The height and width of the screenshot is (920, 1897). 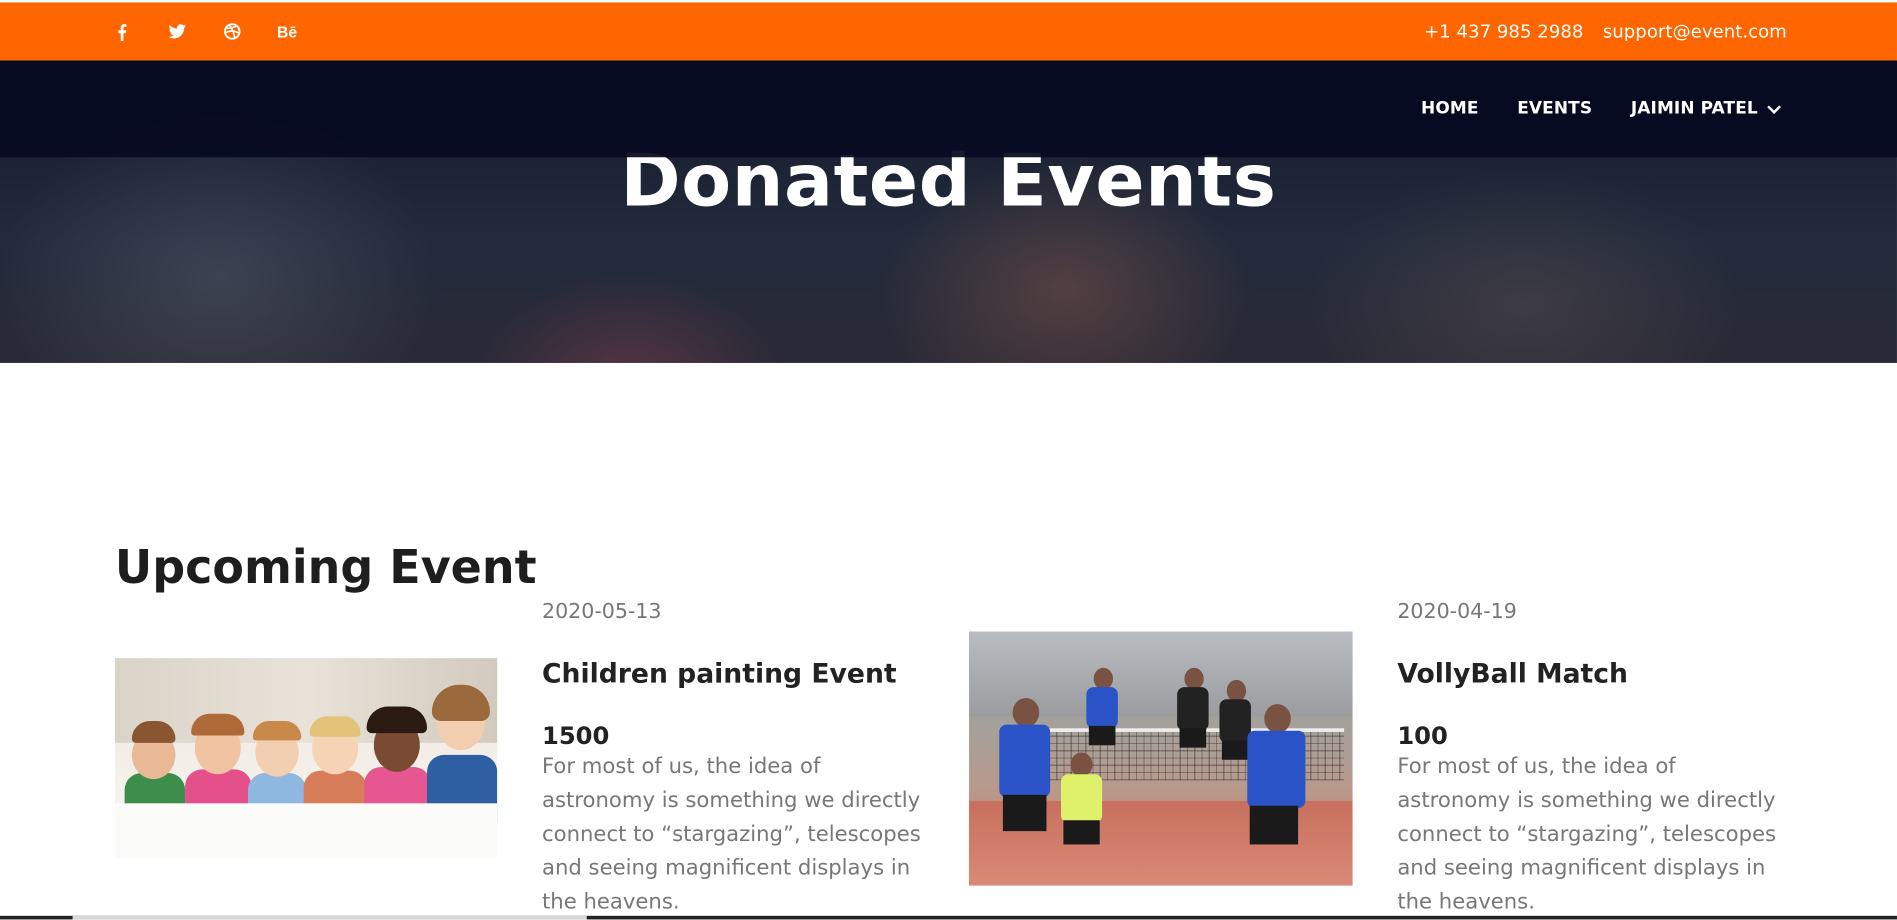 I want to click on nav-menu: HOME EVENTS JAIMIN PATEL, so click(x=1601, y=108).